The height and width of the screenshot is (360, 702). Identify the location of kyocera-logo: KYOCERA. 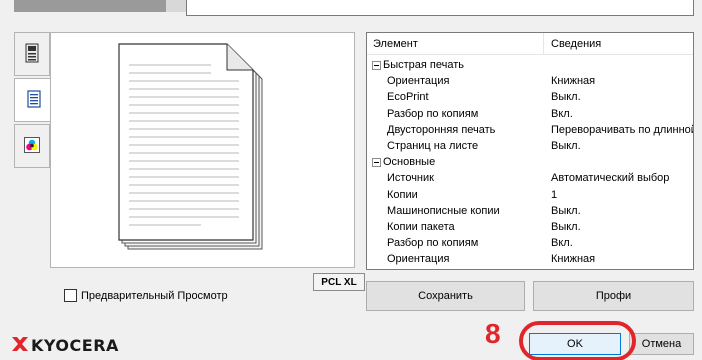
(65, 345).